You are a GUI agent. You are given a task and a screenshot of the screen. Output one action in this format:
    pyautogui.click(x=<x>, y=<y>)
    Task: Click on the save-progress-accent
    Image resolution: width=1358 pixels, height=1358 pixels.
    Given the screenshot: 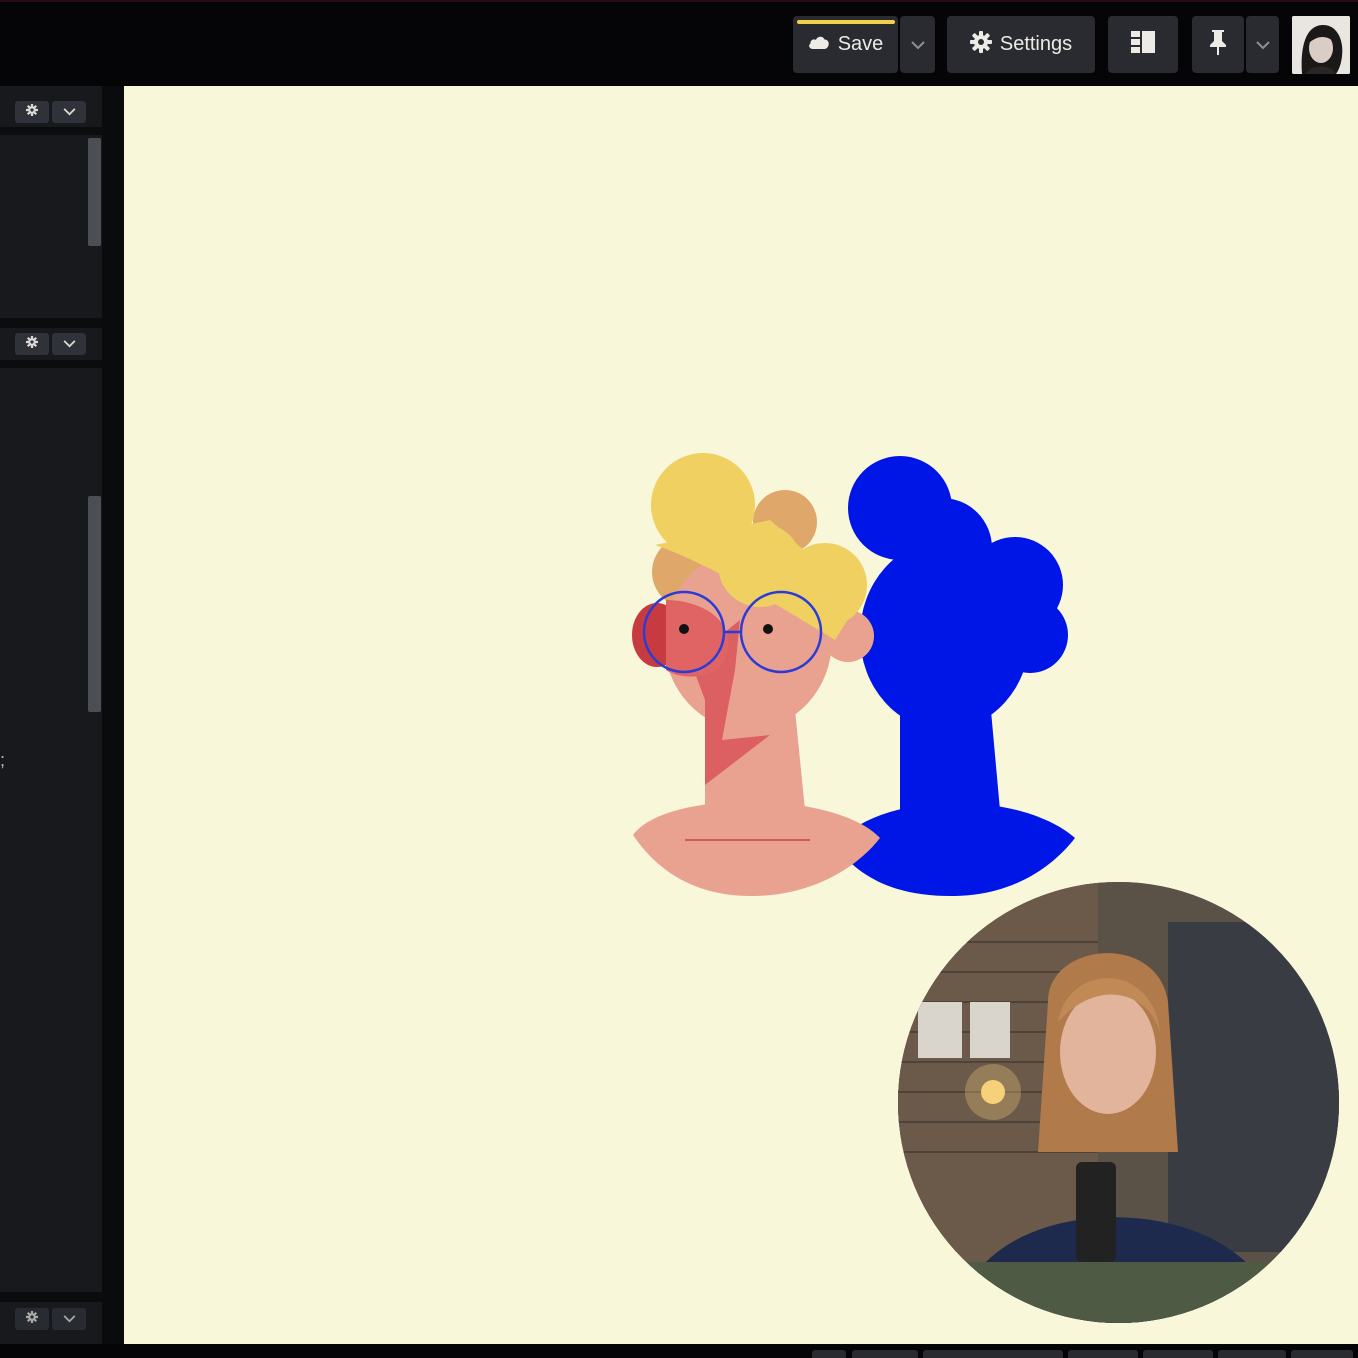 What is the action you would take?
    pyautogui.click(x=846, y=22)
    